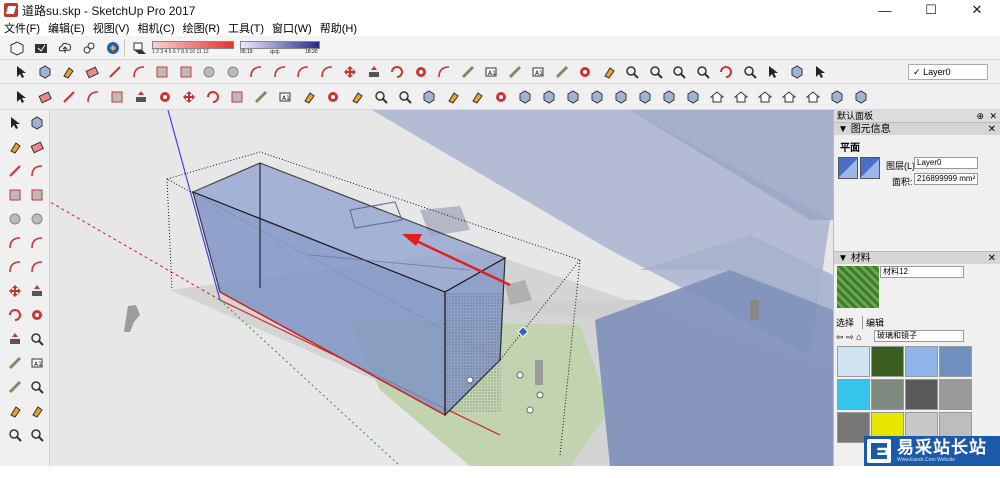  Describe the element at coordinates (141, 97) in the screenshot. I see `push-tool-icon` at that location.